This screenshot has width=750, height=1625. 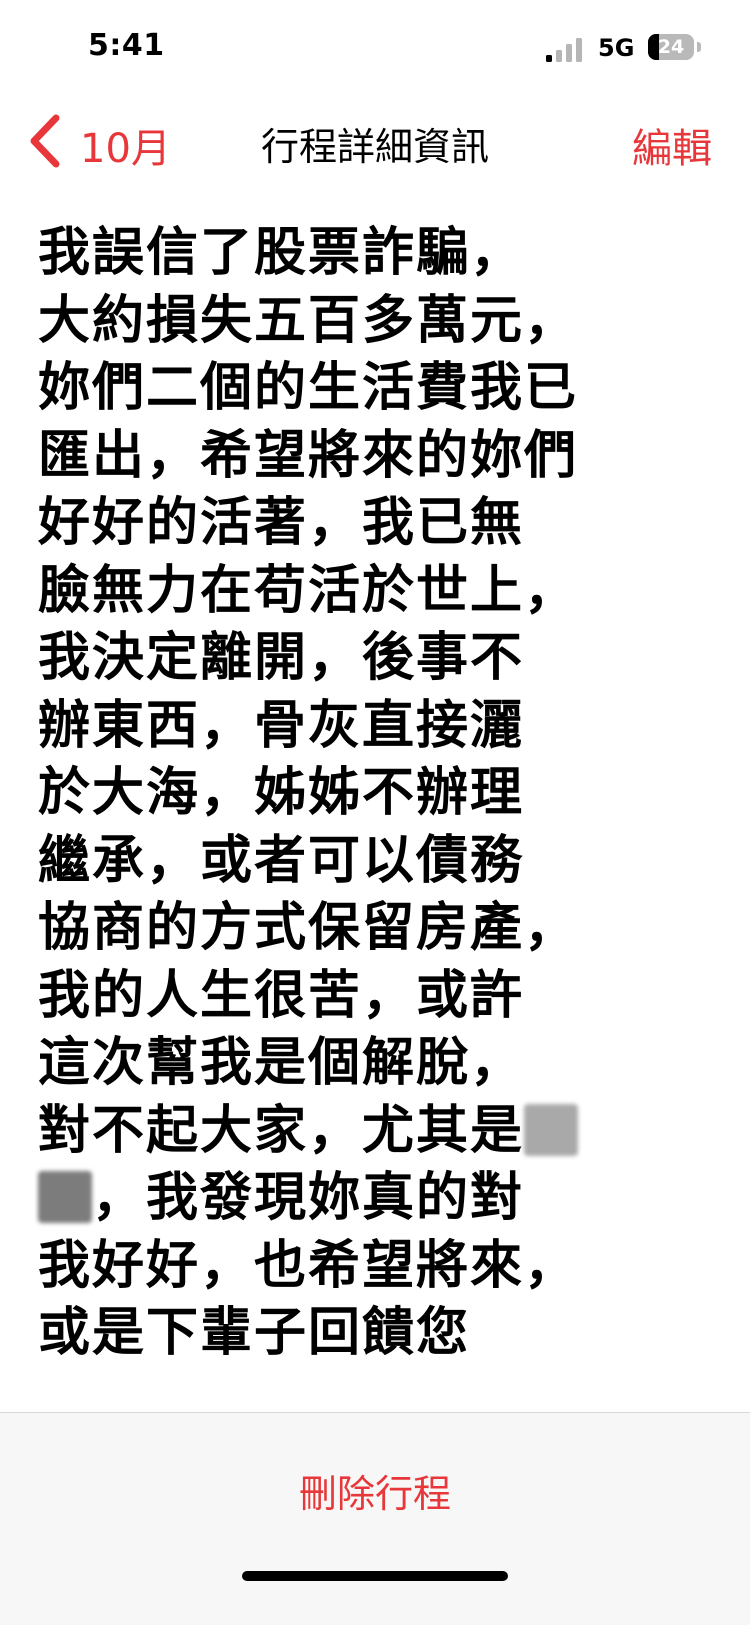 I want to click on note-line-text: 對不起大家，尤其是, so click(x=281, y=1130).